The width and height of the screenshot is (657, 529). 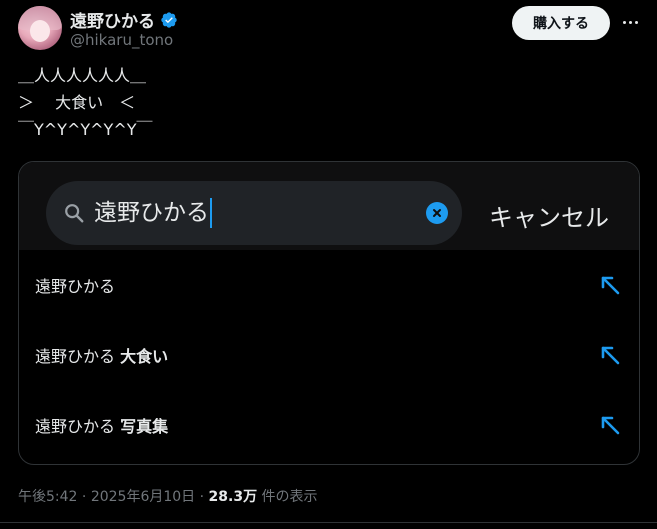 What do you see at coordinates (102, 356) in the screenshot?
I see `suggestion-text: 遠野ひかる 大食い` at bounding box center [102, 356].